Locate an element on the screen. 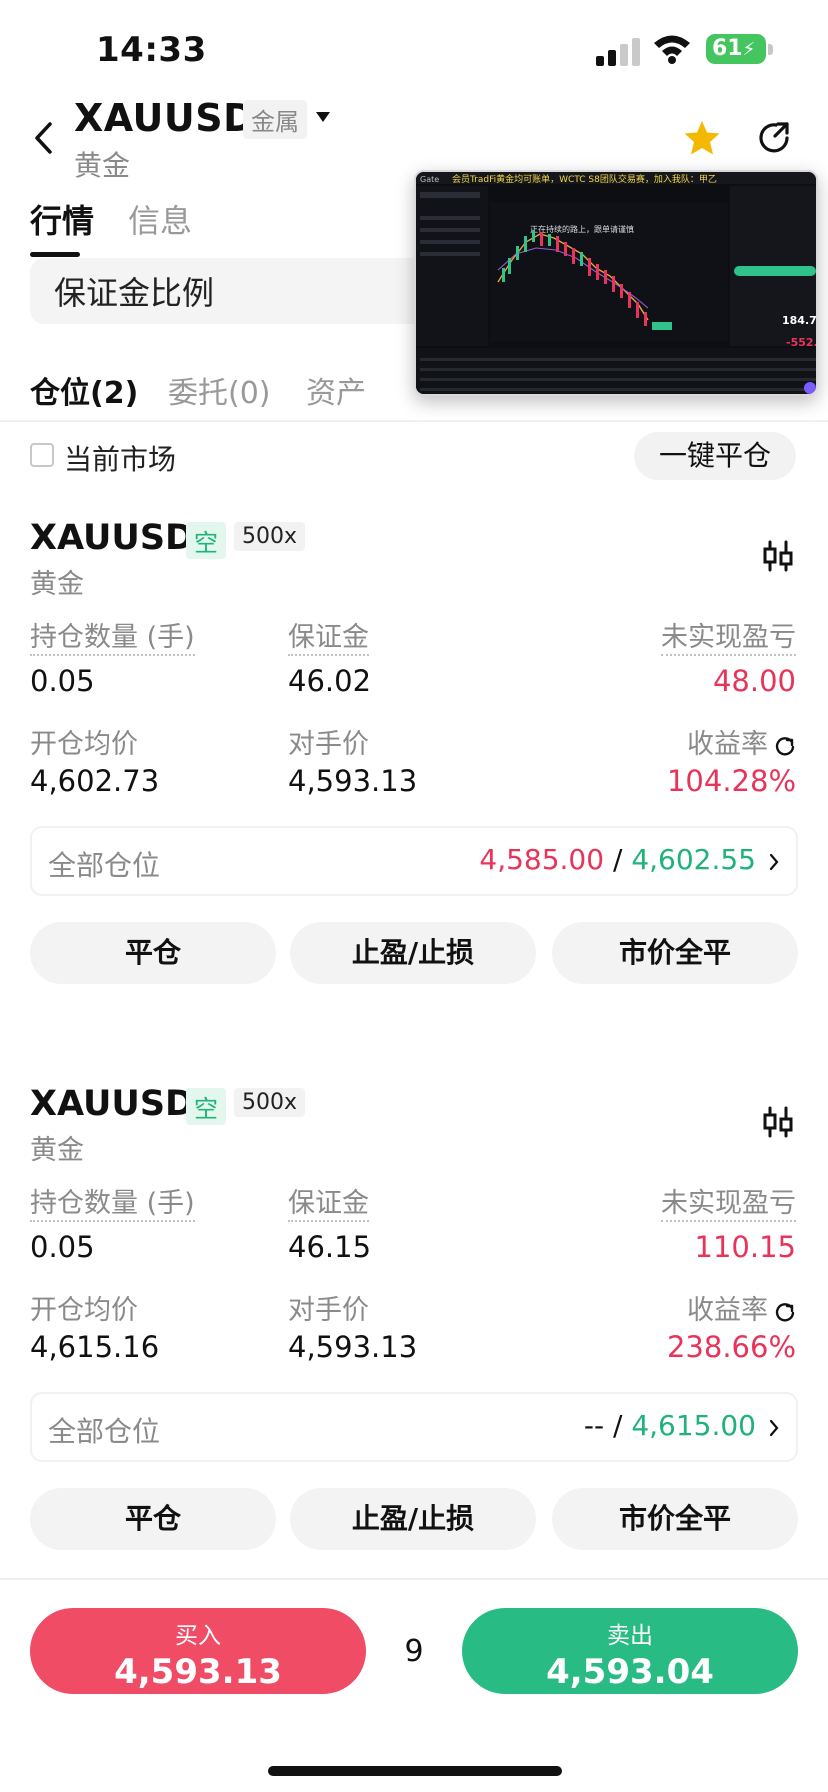 The width and height of the screenshot is (828, 1792). sell-button: 卖出 4,593.04 is located at coordinates (630, 1651).